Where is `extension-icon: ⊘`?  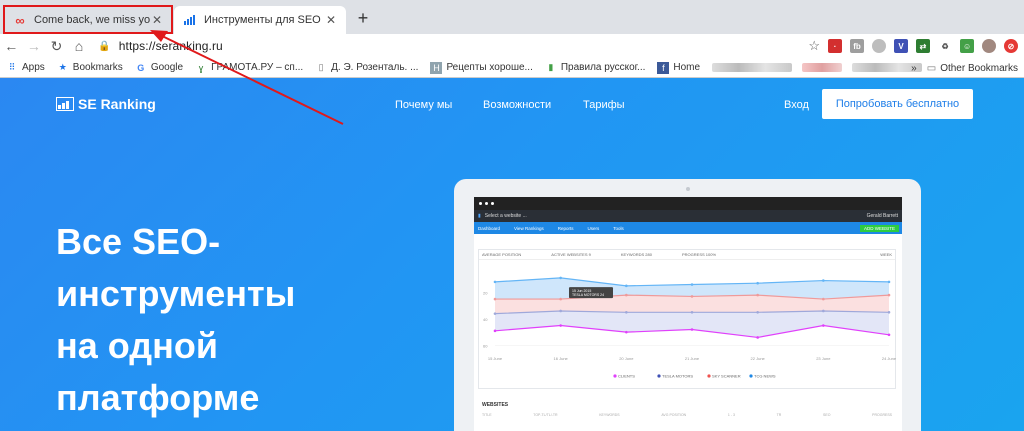
extension-icon: ⊘ is located at coordinates (1011, 46).